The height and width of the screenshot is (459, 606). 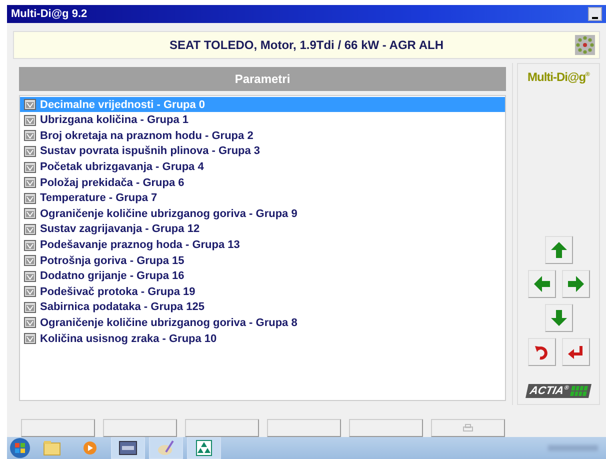 I want to click on enter-button, so click(x=576, y=352).